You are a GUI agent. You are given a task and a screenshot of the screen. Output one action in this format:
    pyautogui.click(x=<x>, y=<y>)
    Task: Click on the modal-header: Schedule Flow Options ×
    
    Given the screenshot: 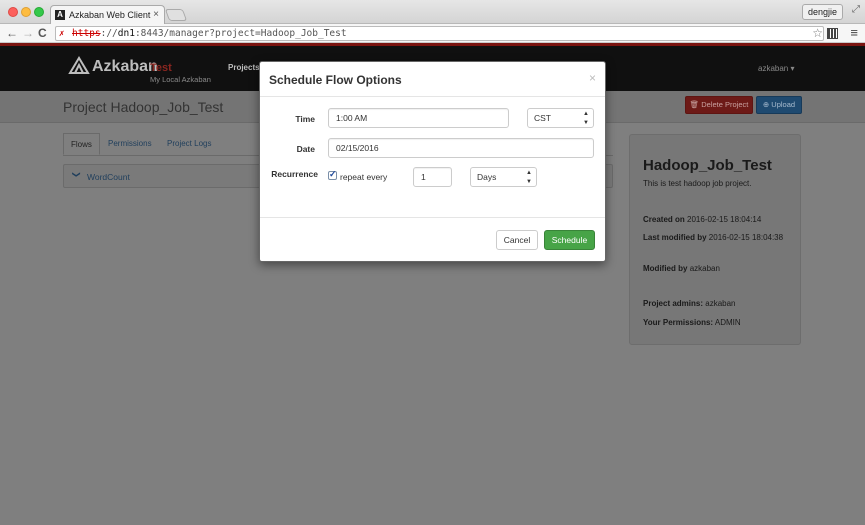 What is the action you would take?
    pyautogui.click(x=432, y=79)
    